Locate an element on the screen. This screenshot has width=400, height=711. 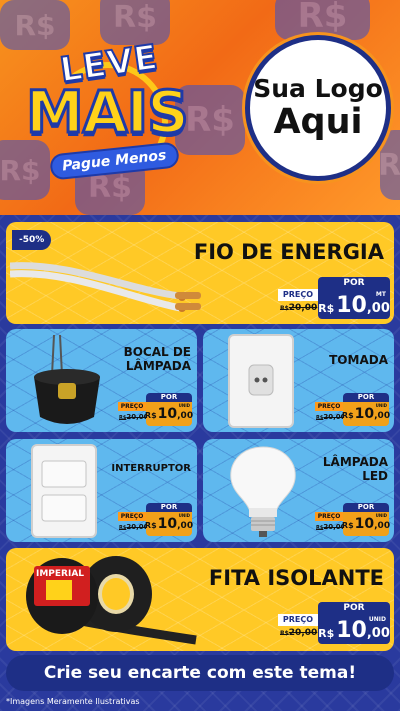
new-price-box: R$ 10 ,00 MT is located at coordinates (354, 304).